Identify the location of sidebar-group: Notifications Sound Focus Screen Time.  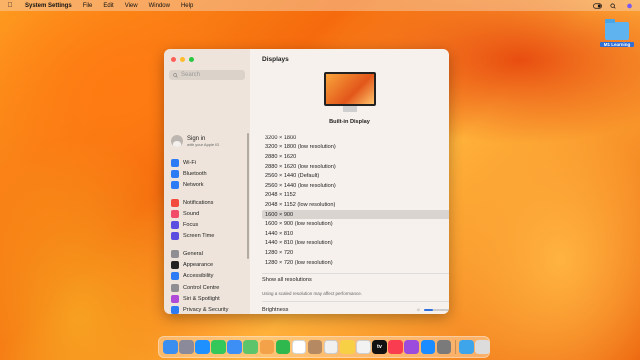
(207, 219).